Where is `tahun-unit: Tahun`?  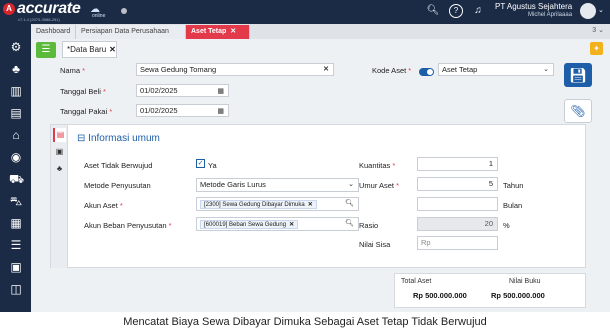
tahun-unit: Tahun is located at coordinates (513, 185).